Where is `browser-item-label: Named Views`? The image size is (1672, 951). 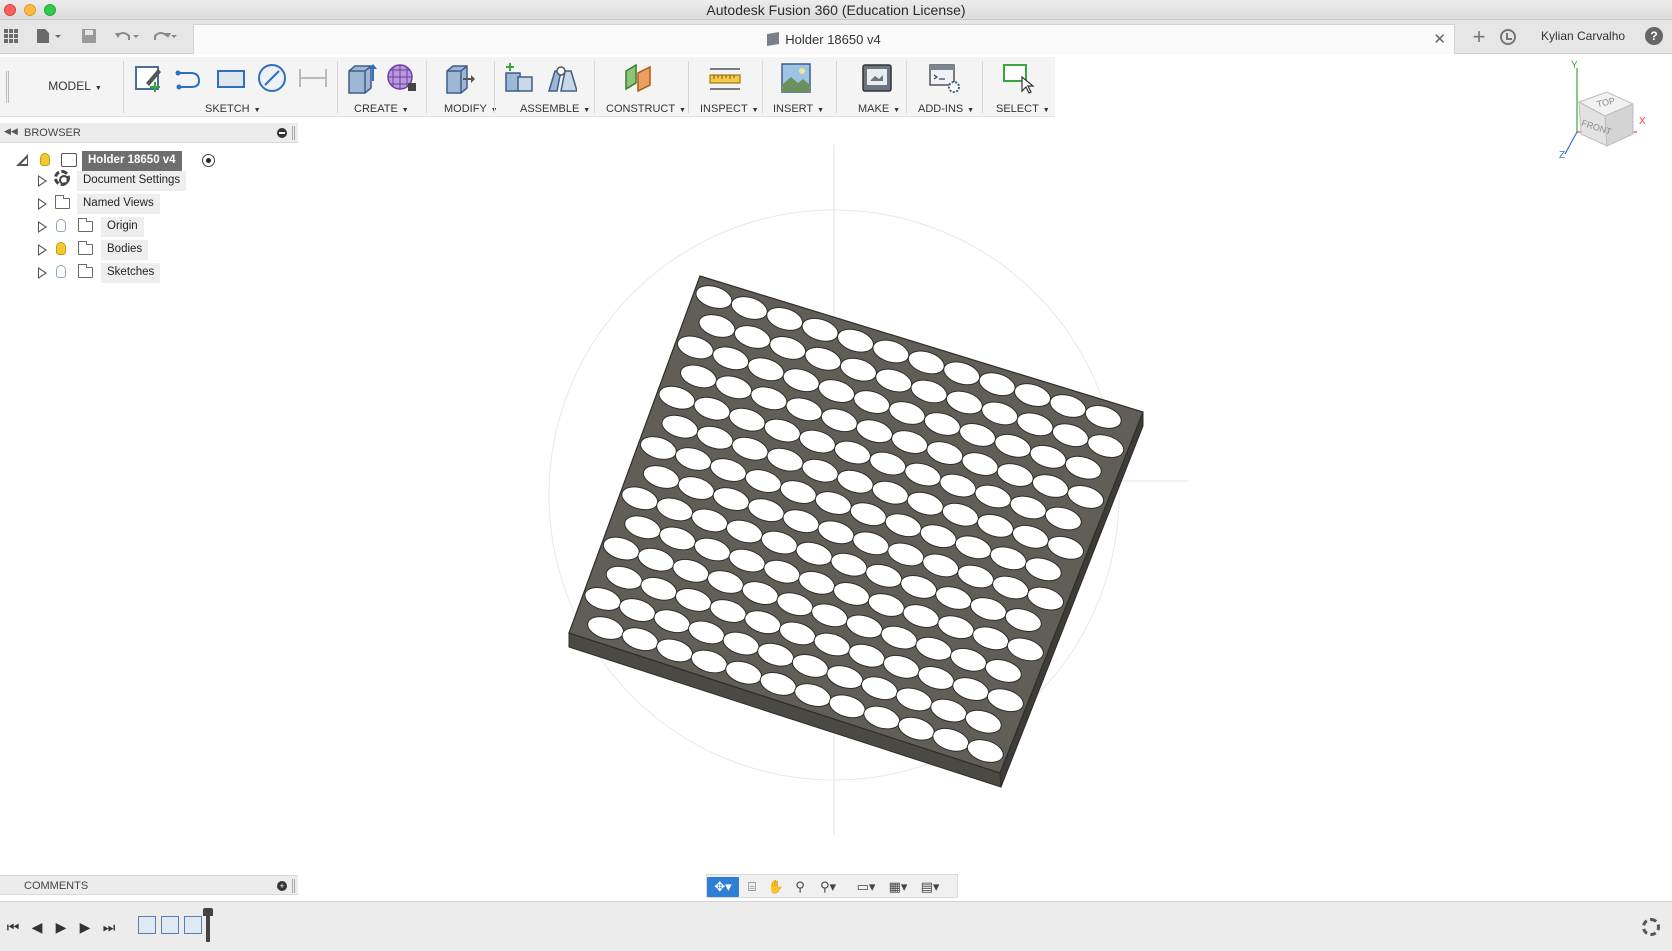 browser-item-label: Named Views is located at coordinates (118, 204).